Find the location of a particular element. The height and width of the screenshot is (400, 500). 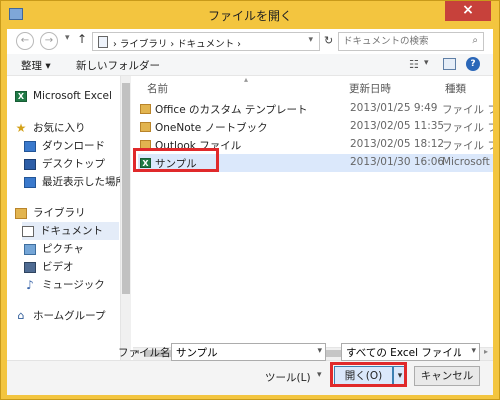

open-dropdown-icon: ▾ is located at coordinates (400, 376).